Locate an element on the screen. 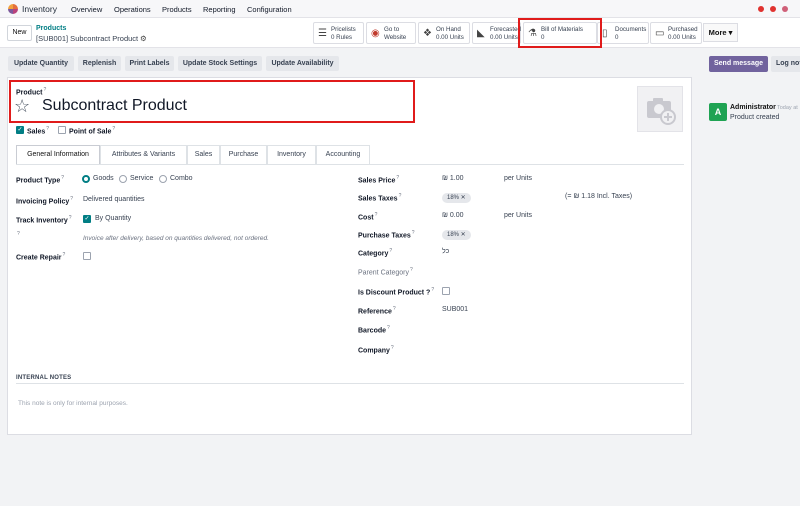 This screenshot has height=506, width=800. product-type-label: Product Type? is located at coordinates (40, 180).